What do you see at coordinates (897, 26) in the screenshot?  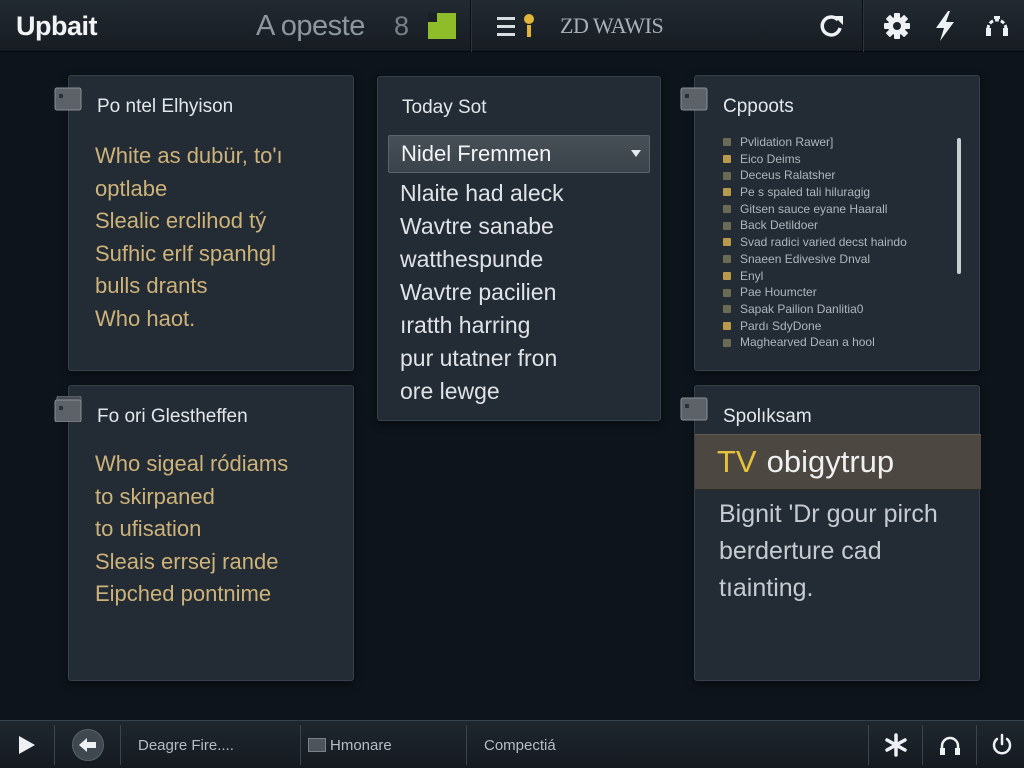 I see `gear-icon` at bounding box center [897, 26].